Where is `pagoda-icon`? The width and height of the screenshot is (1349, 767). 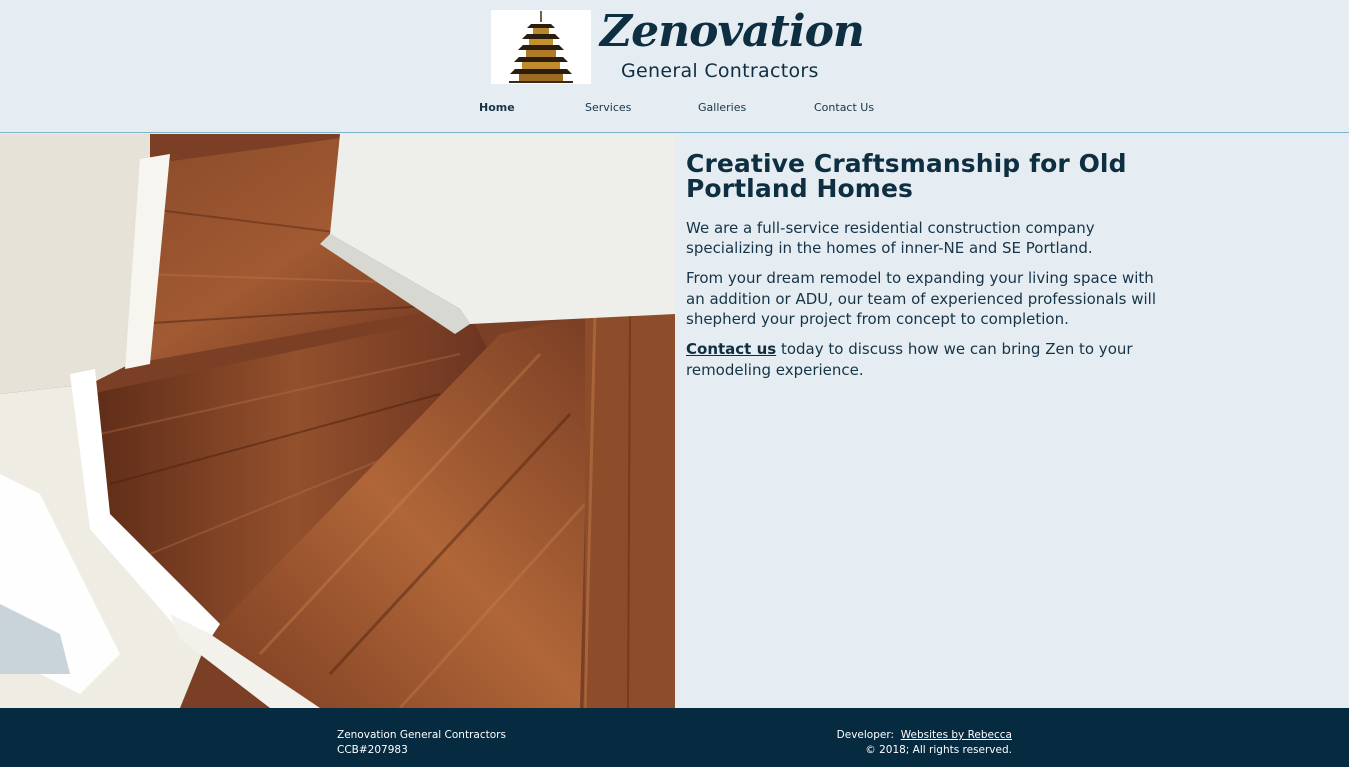 pagoda-icon is located at coordinates (541, 47).